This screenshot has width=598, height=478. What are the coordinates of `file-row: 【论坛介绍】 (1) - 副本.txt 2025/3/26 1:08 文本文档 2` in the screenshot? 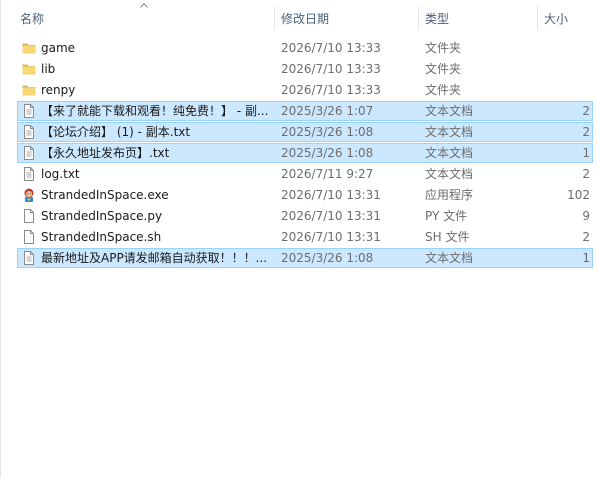 It's located at (305, 132).